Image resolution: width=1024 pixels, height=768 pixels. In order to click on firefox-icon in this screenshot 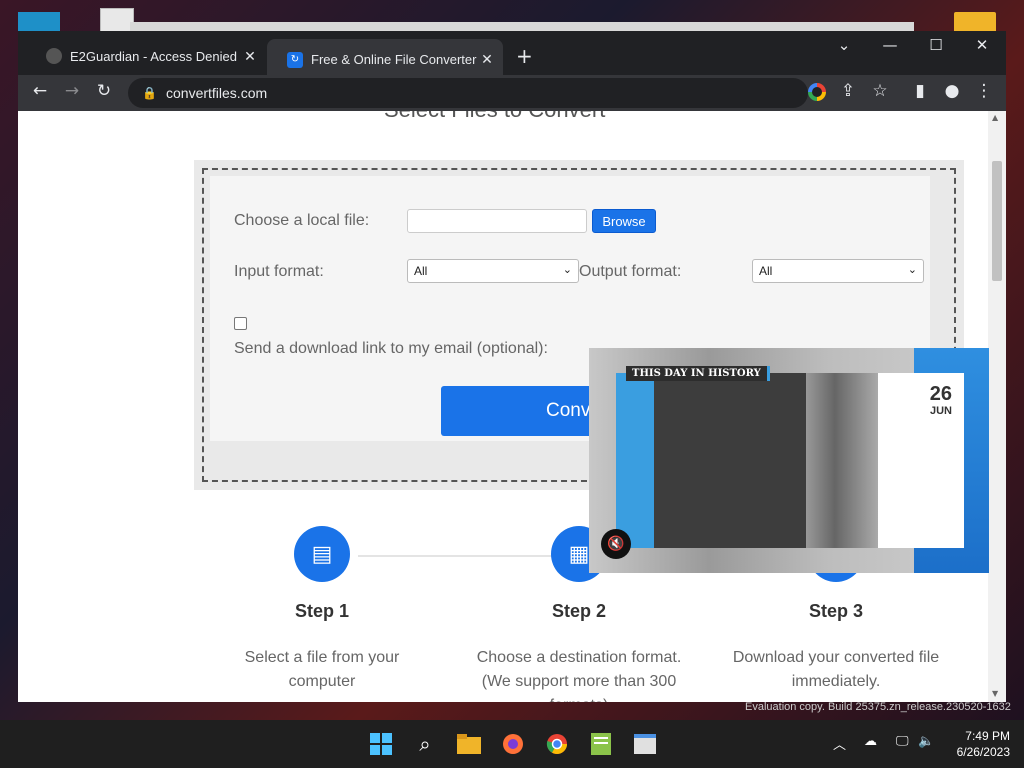, I will do `click(513, 744)`.